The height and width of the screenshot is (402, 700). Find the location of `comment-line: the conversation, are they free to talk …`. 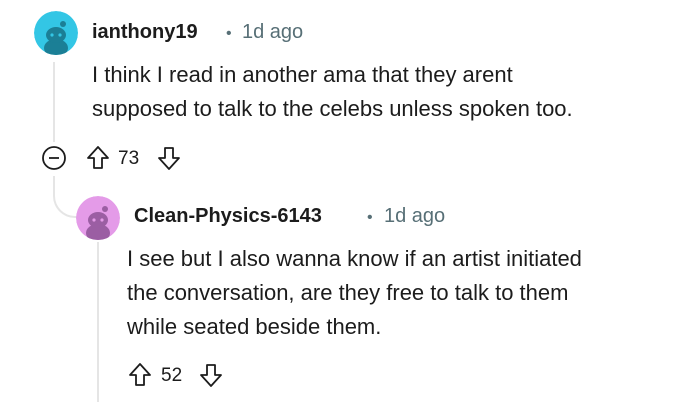

comment-line: the conversation, are they free to talk … is located at coordinates (348, 292).